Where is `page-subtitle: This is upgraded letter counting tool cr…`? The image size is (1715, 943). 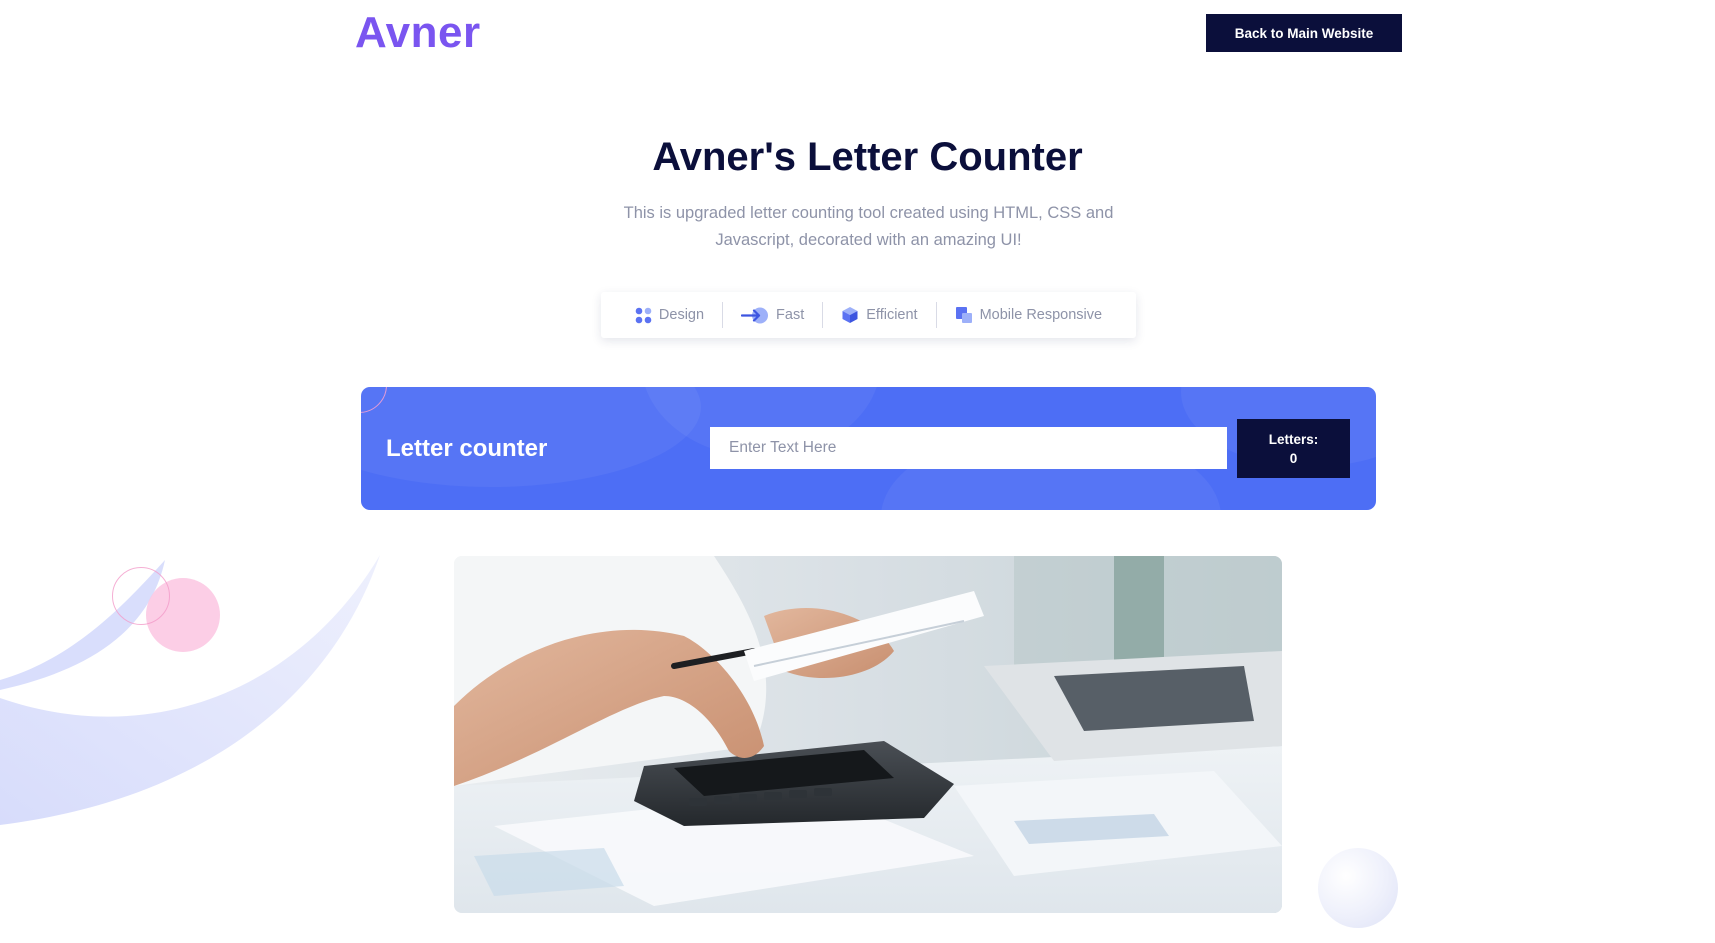 page-subtitle: This is upgraded letter counting tool cr… is located at coordinates (868, 226).